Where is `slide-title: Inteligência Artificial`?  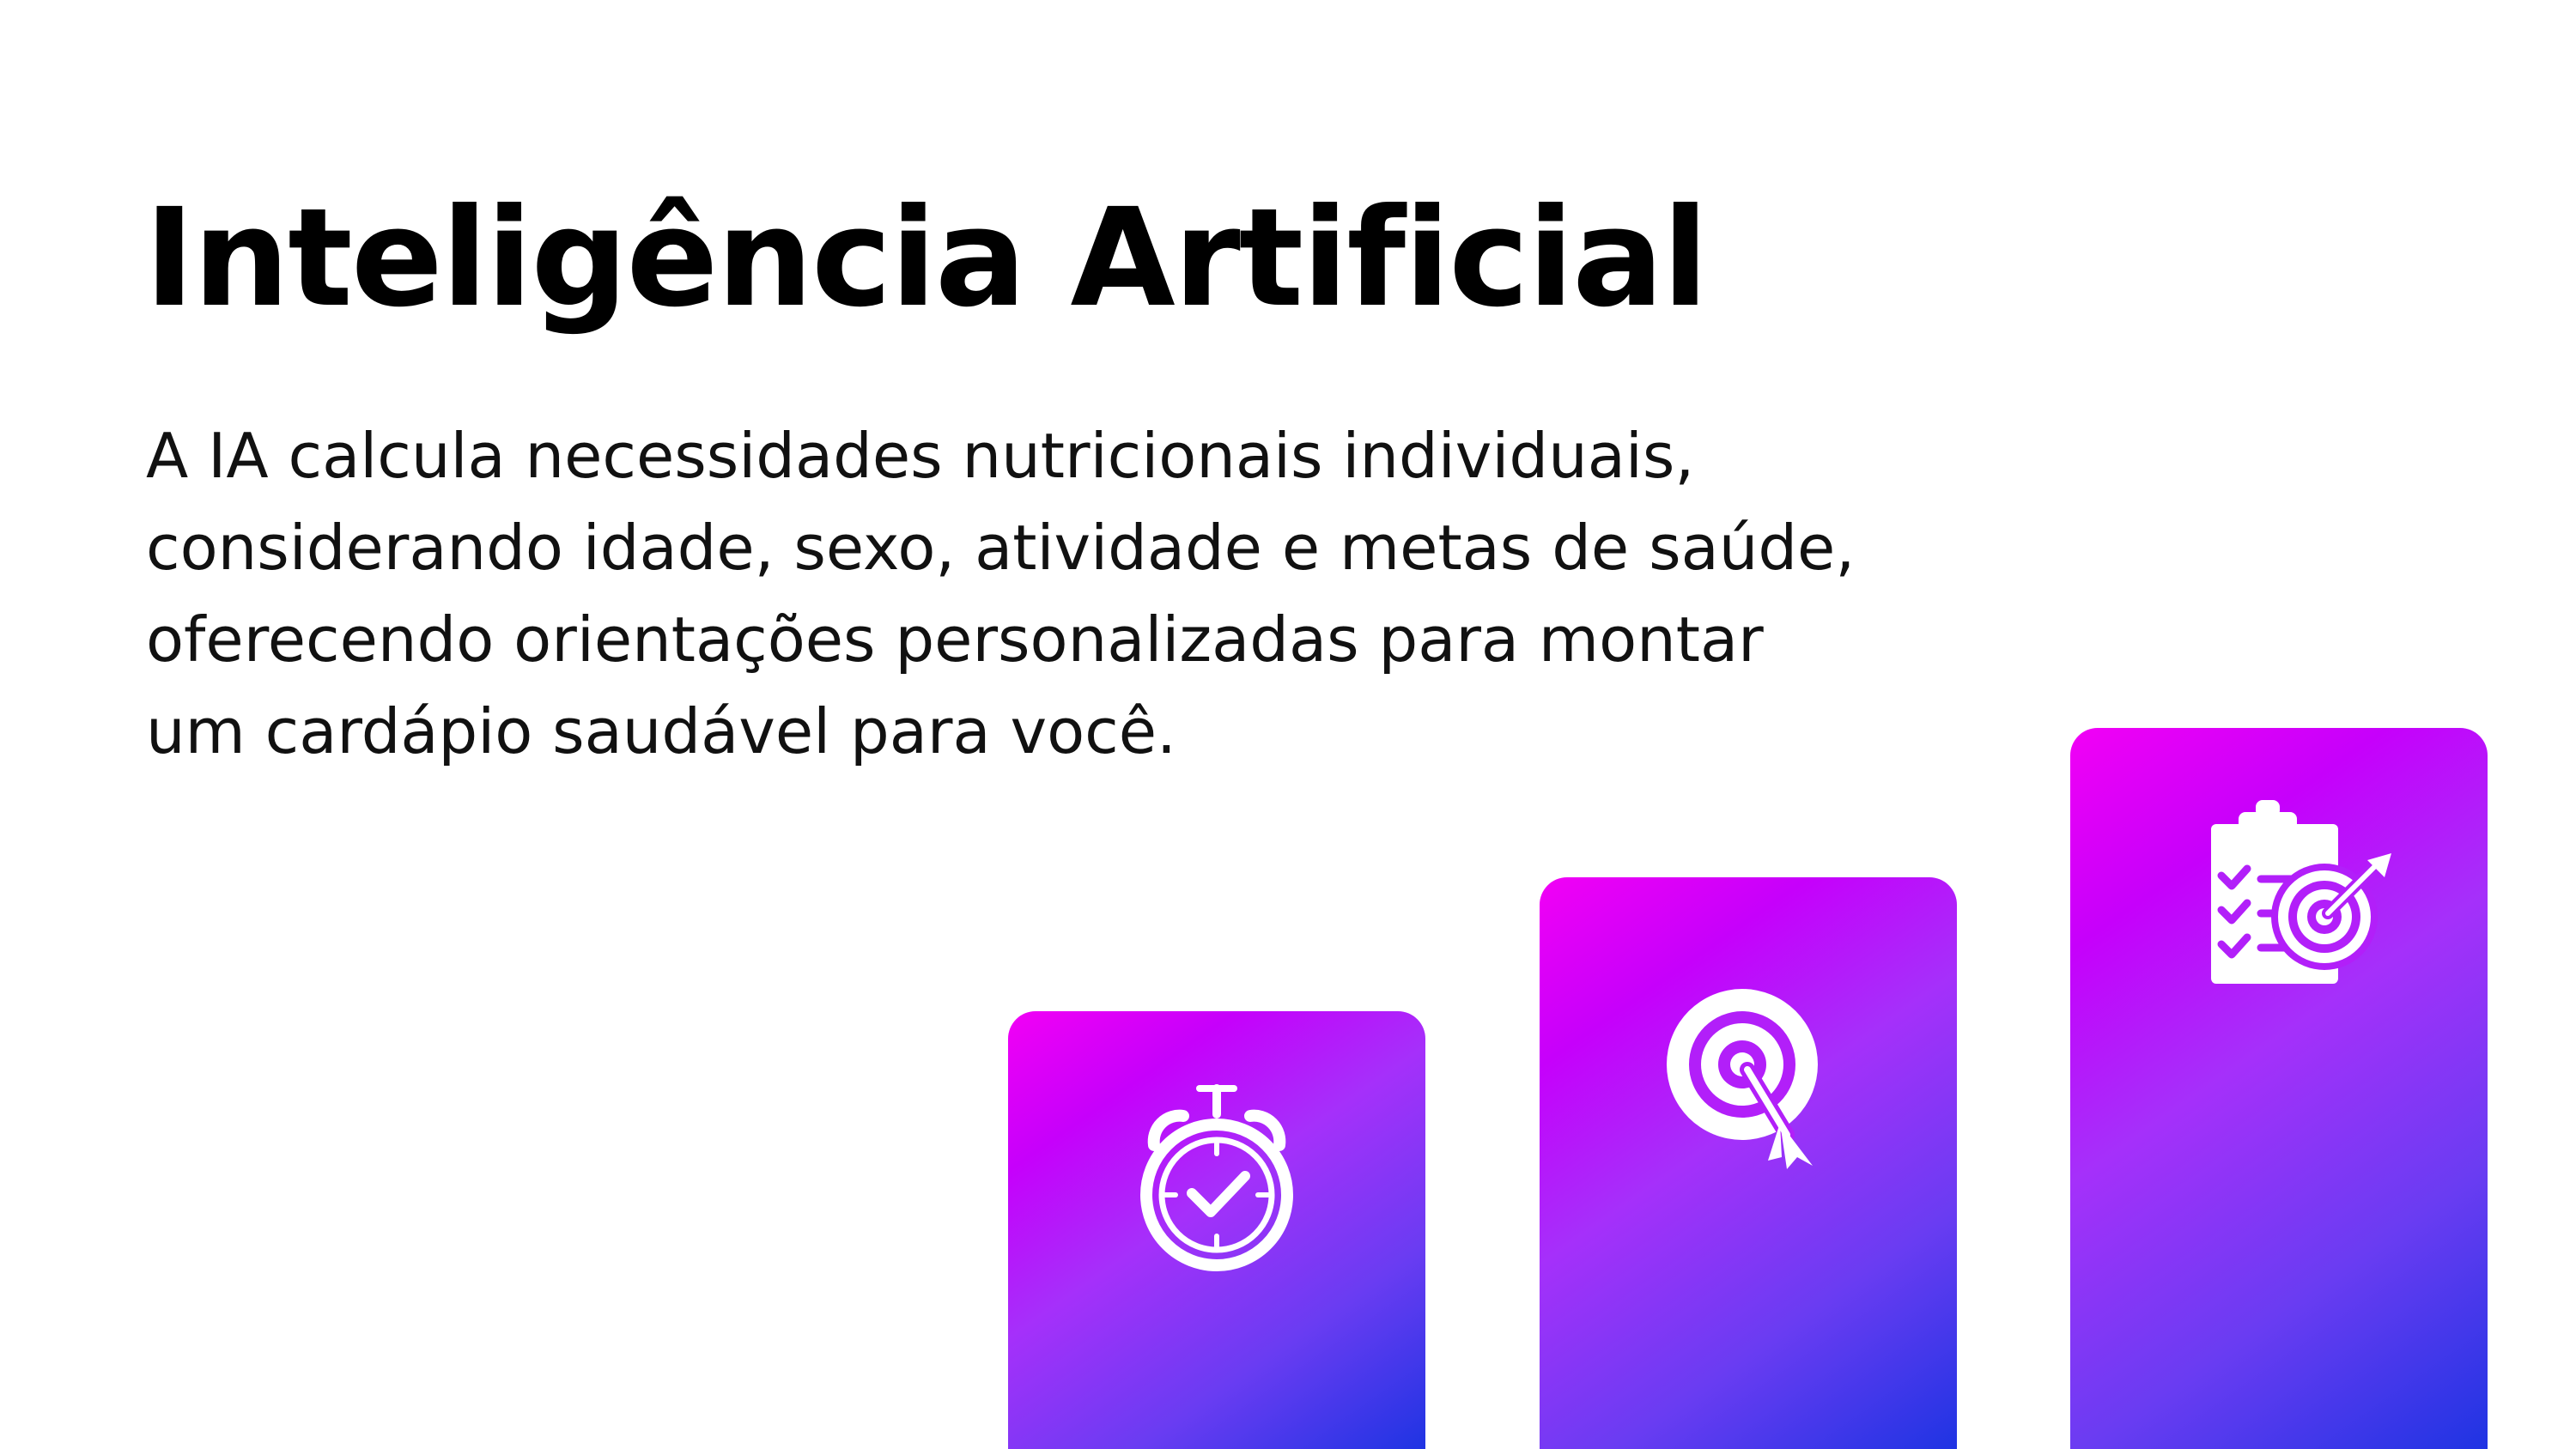 slide-title: Inteligência Artificial is located at coordinates (926, 258).